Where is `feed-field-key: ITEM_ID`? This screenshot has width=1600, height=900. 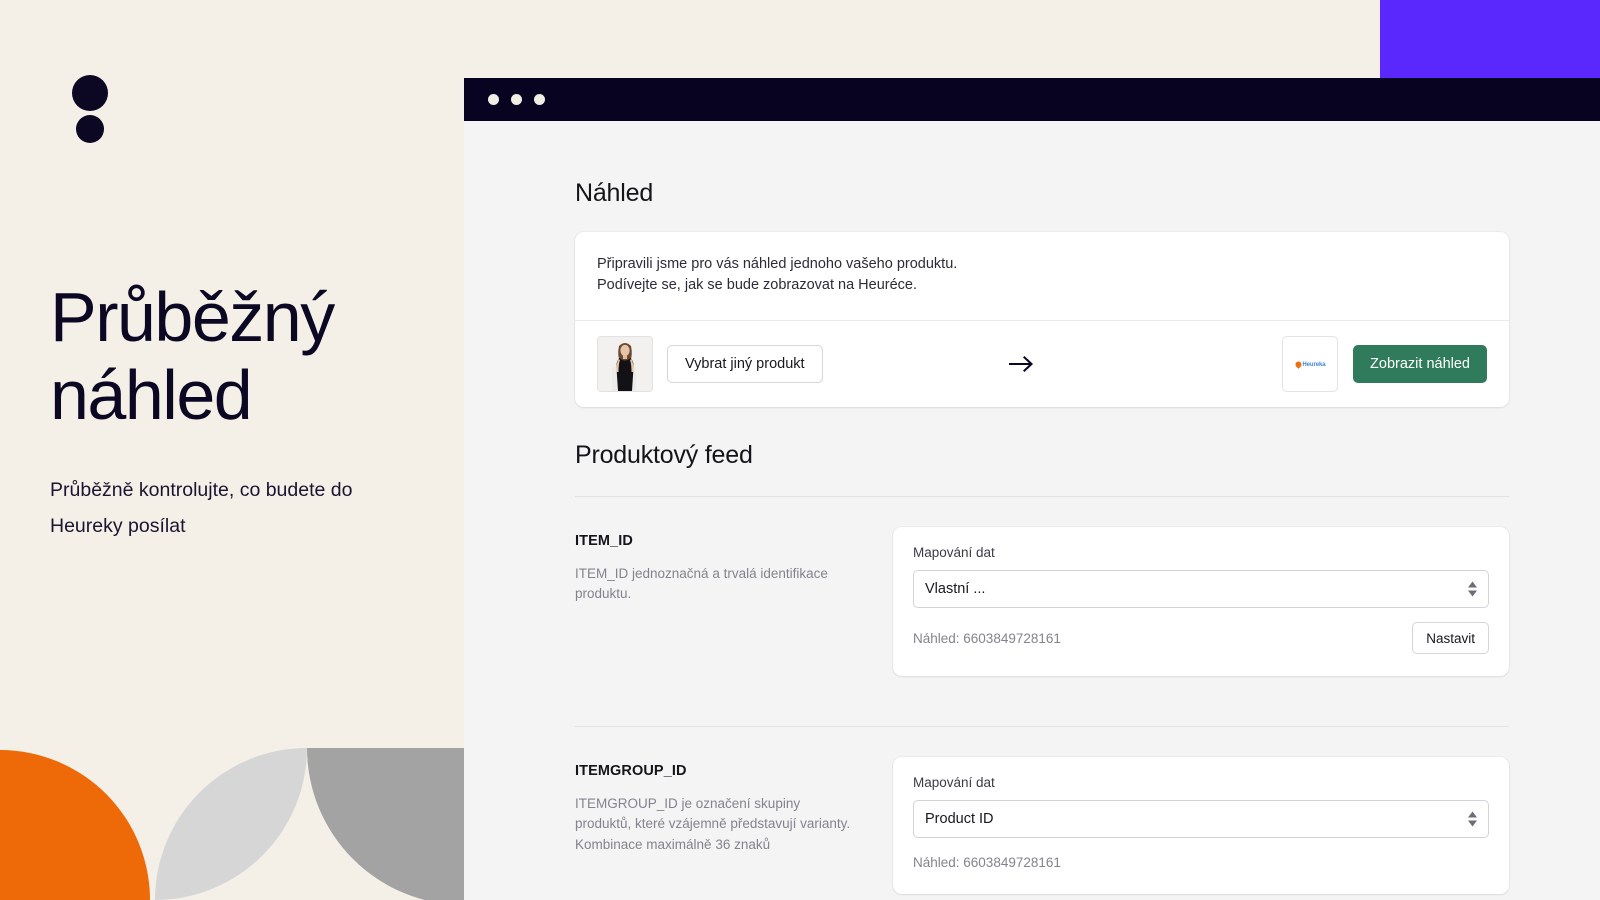
feed-field-key: ITEM_ID is located at coordinates (604, 541).